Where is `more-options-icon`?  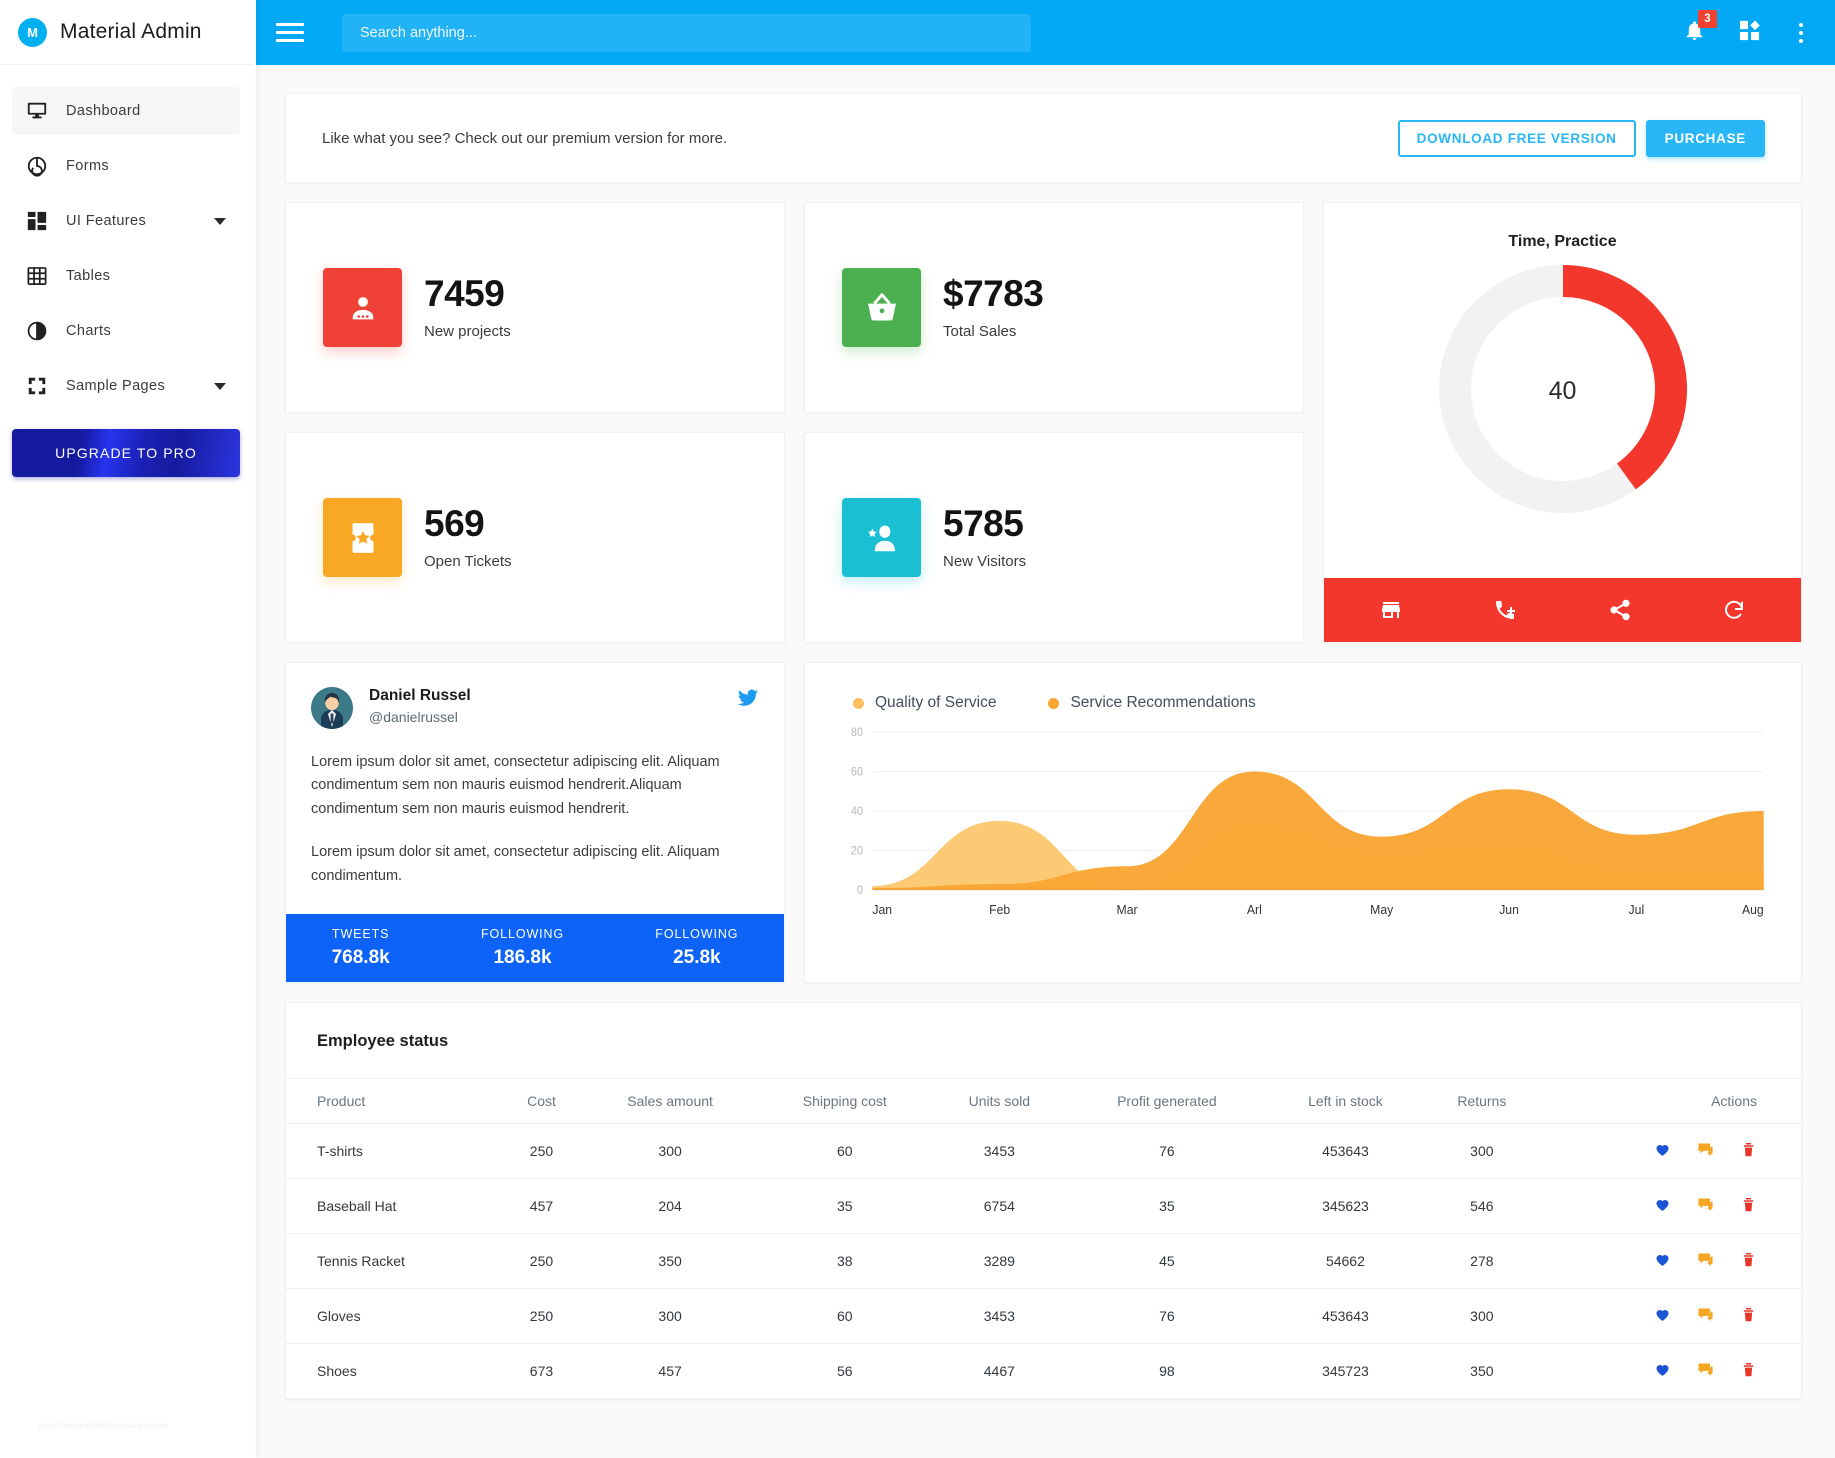
more-options-icon is located at coordinates (1801, 33).